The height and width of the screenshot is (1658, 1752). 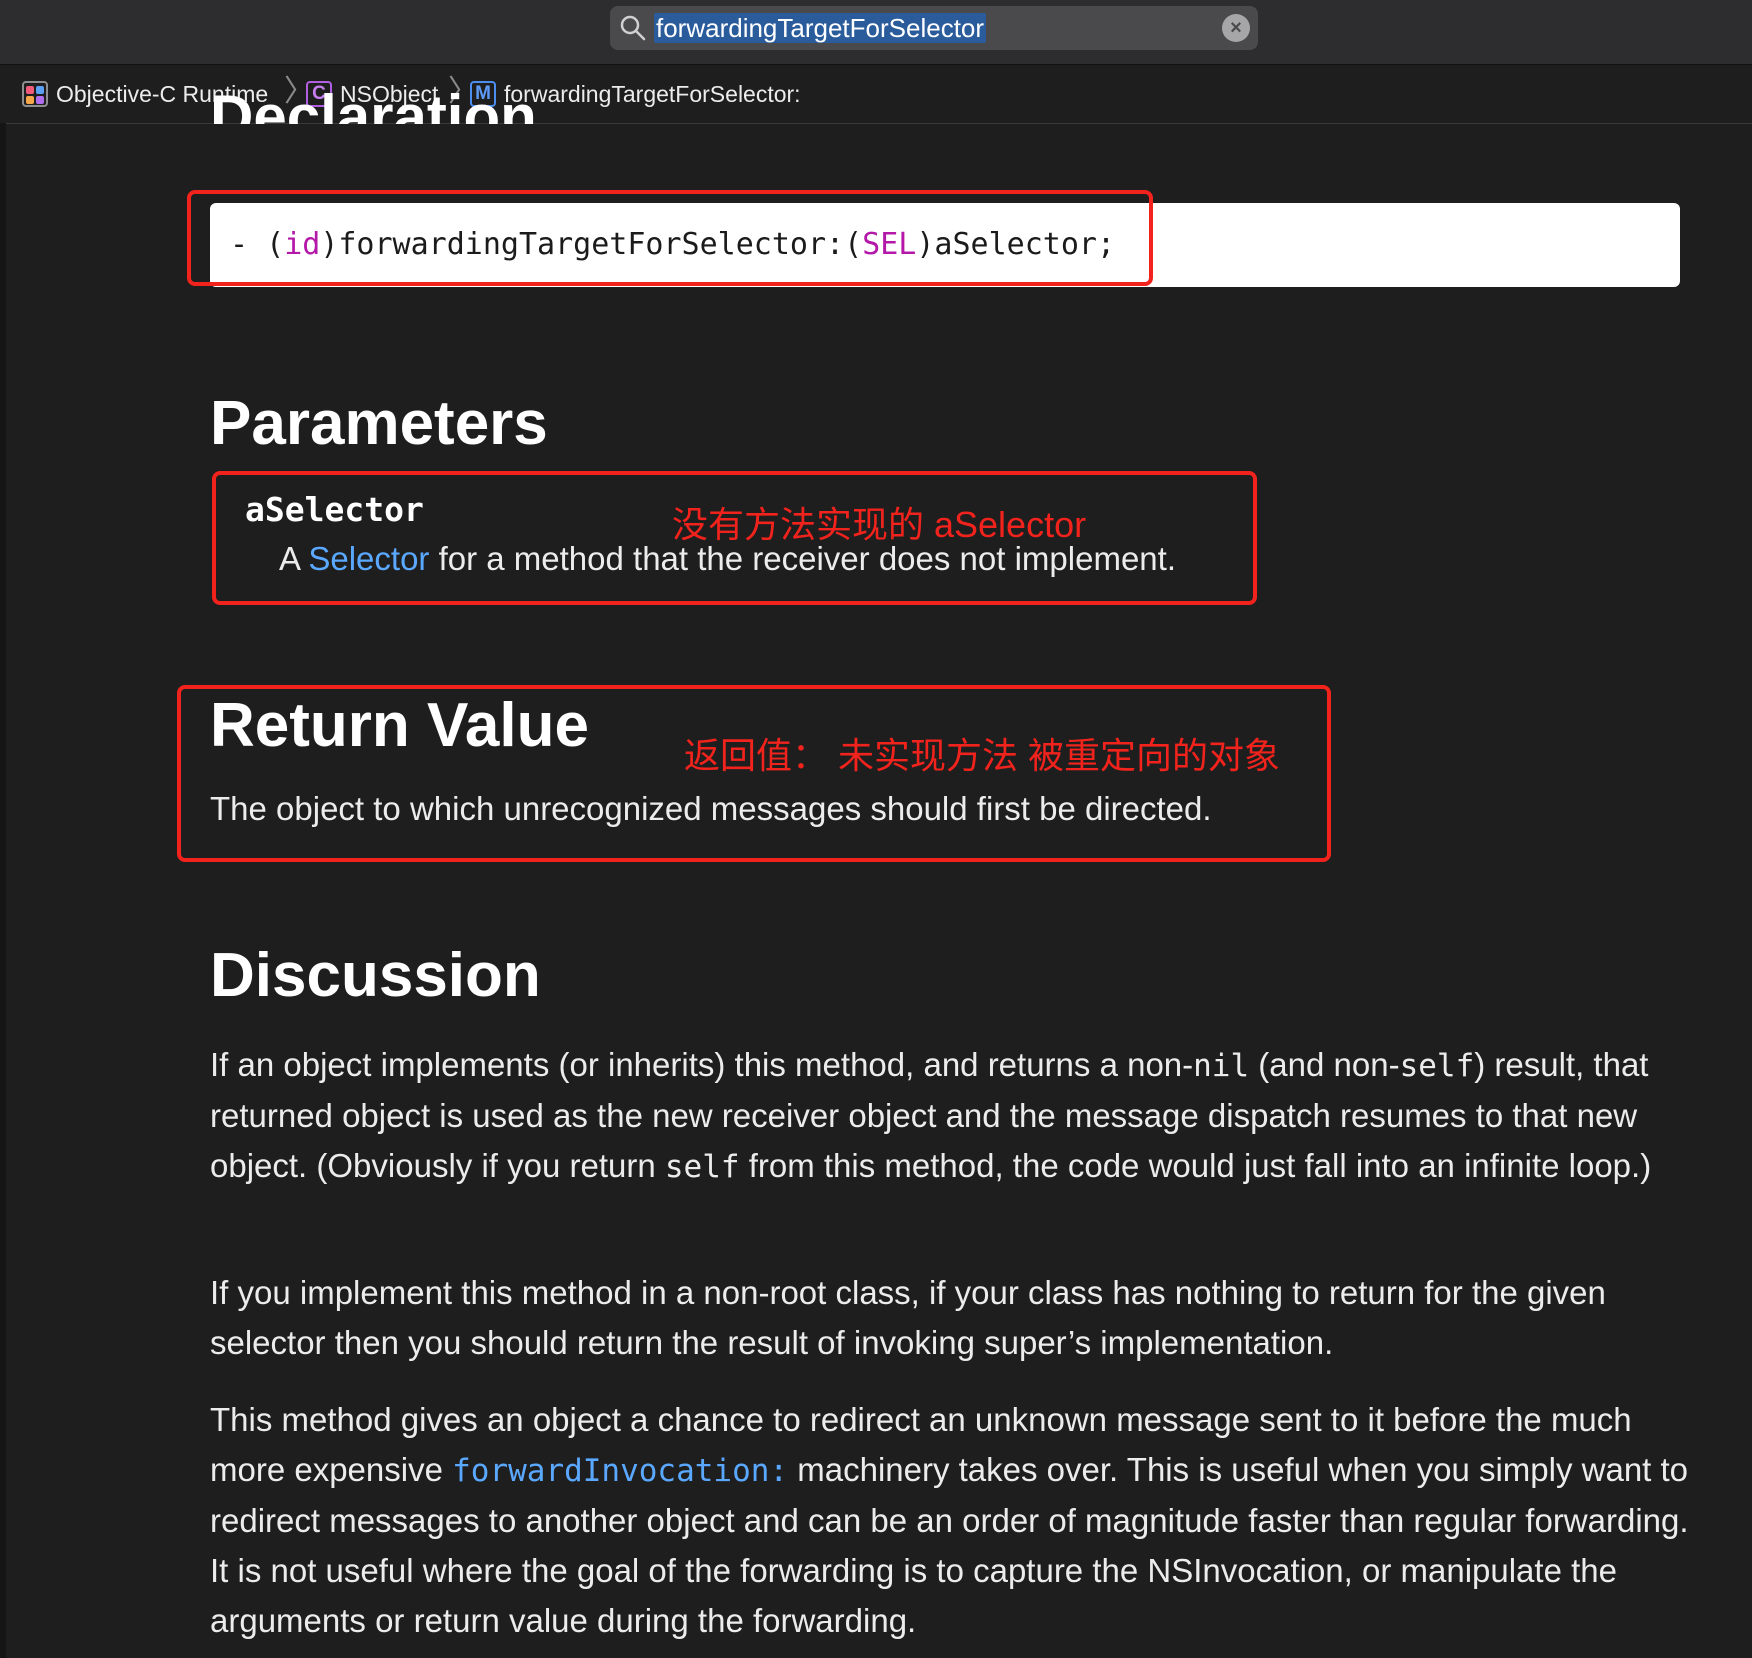 I want to click on toolbar: forwardingTargetForSelector ×, so click(x=876, y=32).